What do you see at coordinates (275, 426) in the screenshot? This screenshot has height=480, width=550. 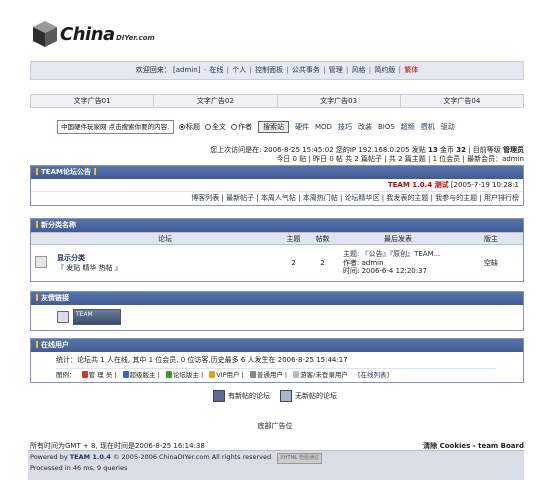 I see `bottom-ad: 底部广告位` at bounding box center [275, 426].